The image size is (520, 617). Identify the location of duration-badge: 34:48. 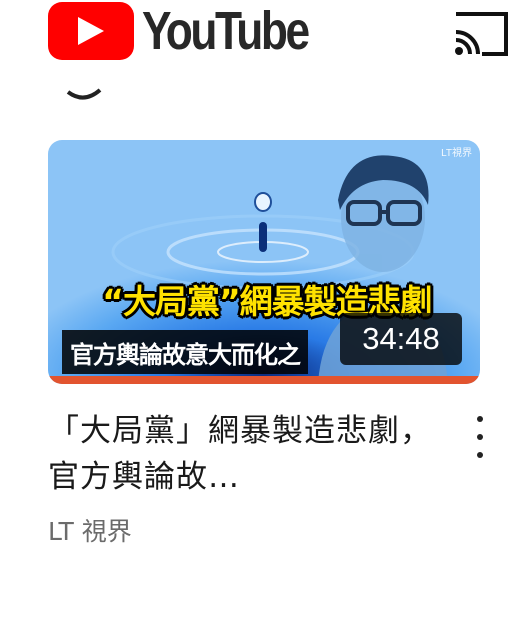
(401, 339).